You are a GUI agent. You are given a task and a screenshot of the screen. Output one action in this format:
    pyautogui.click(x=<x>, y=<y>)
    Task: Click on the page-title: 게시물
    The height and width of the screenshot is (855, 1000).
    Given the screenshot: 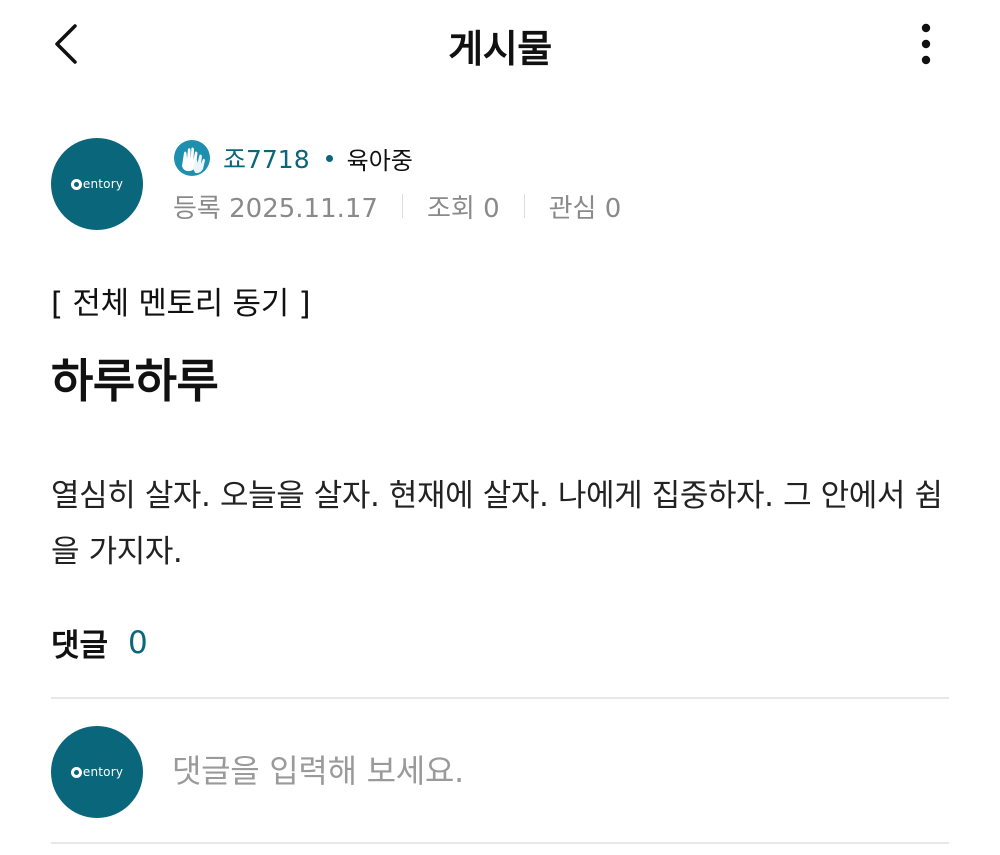 What is the action you would take?
    pyautogui.click(x=500, y=49)
    